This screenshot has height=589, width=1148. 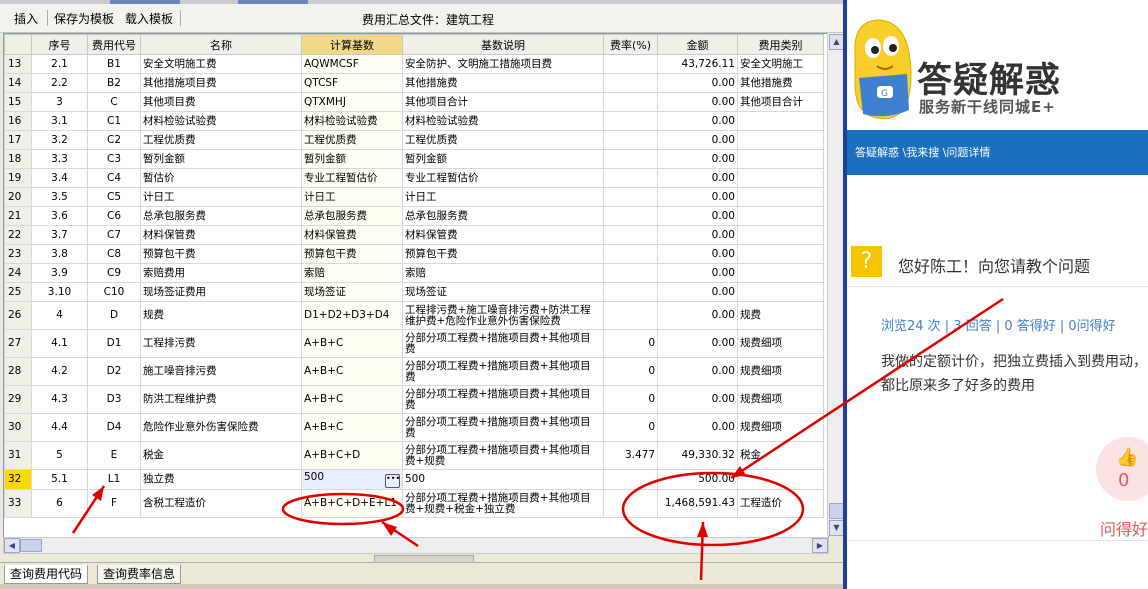 What do you see at coordinates (59, 479) in the screenshot?
I see `seq-cell: 5.1` at bounding box center [59, 479].